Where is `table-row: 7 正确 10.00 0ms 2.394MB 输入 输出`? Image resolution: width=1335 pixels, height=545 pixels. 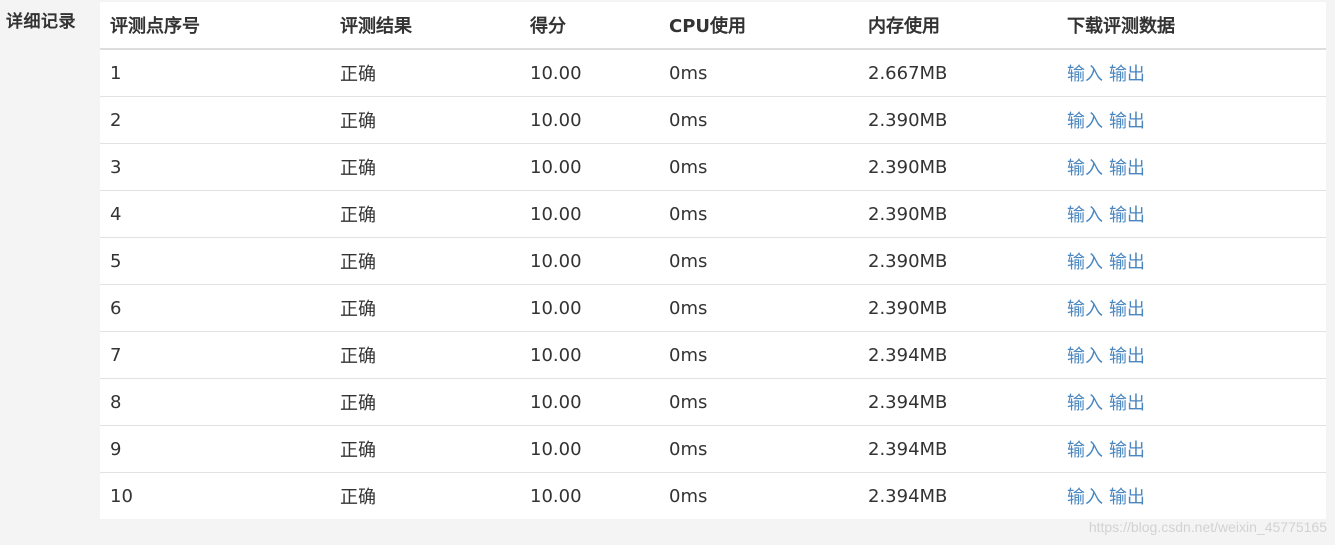
table-row: 7 正确 10.00 0ms 2.394MB 输入 输出 is located at coordinates (713, 355).